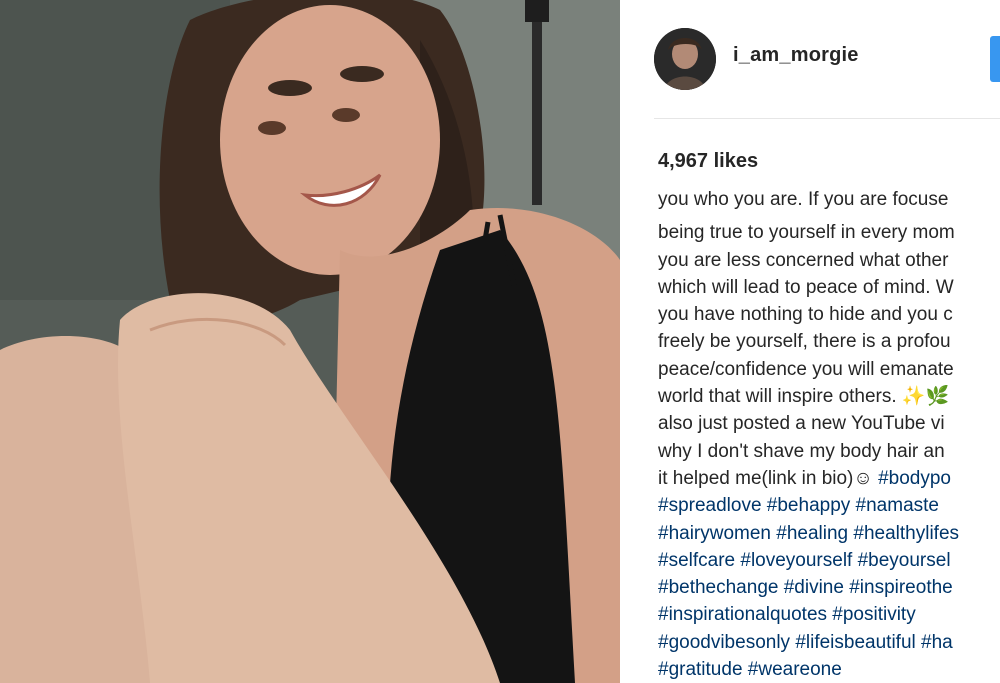 The width and height of the screenshot is (1000, 683). Describe the element at coordinates (804, 342) in the screenshot. I see `caption-line: freely be yourself, there is a profou` at that location.